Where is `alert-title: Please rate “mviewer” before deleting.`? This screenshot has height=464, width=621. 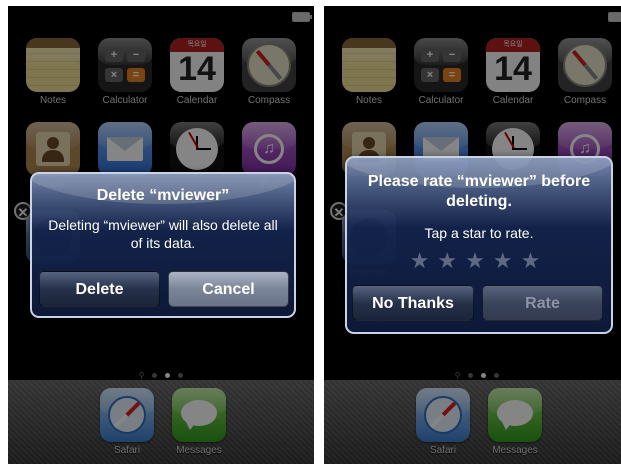
alert-title: Please rate “mviewer” before deleting. is located at coordinates (479, 191).